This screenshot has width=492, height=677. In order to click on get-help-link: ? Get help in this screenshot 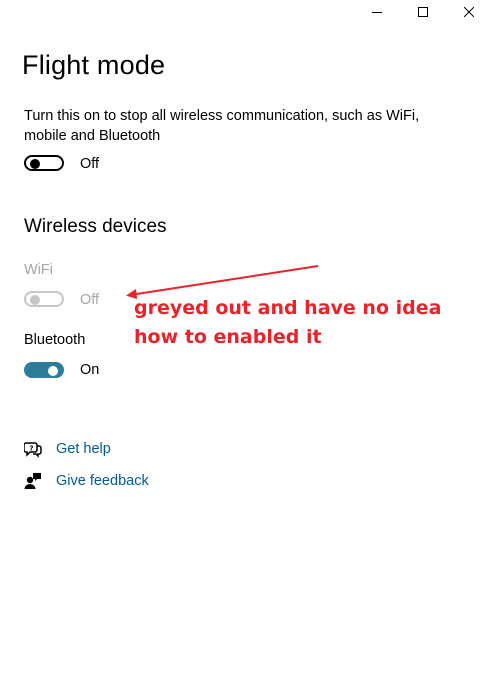, I will do `click(67, 449)`.